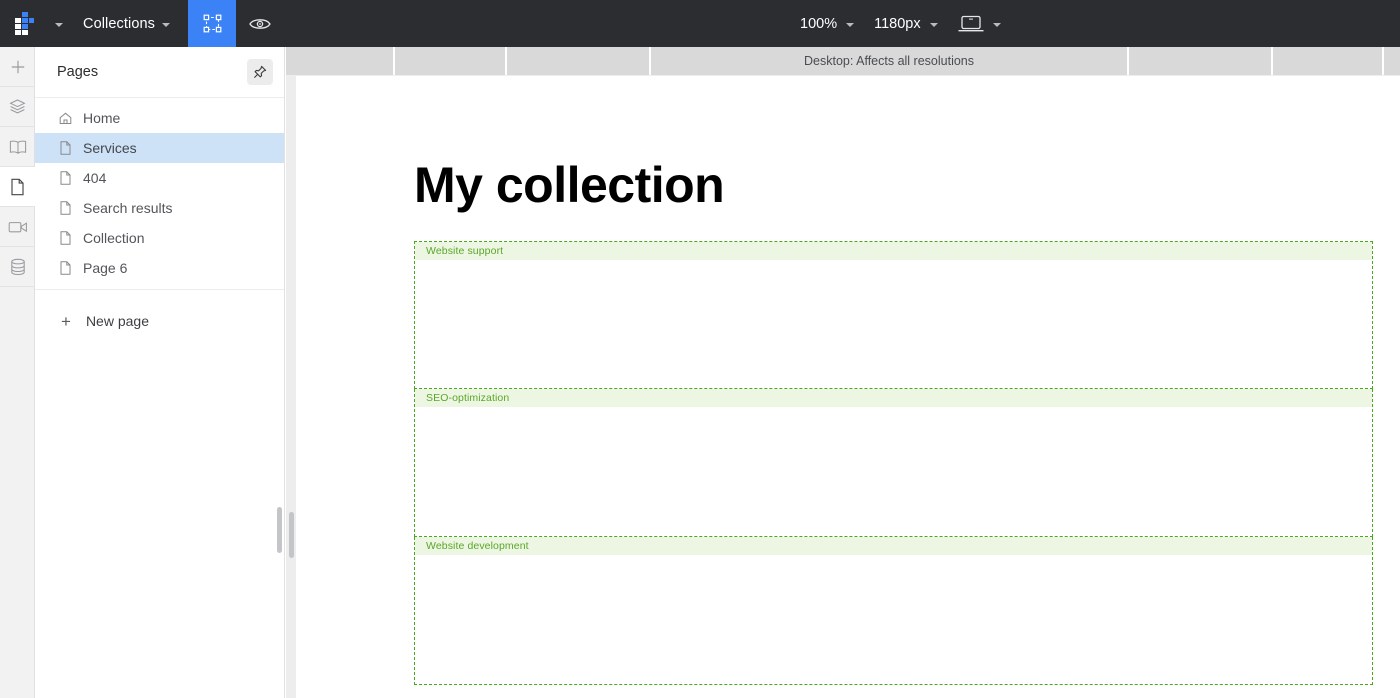 The height and width of the screenshot is (698, 1400). I want to click on zoom-level-selector: 100%, so click(827, 23).